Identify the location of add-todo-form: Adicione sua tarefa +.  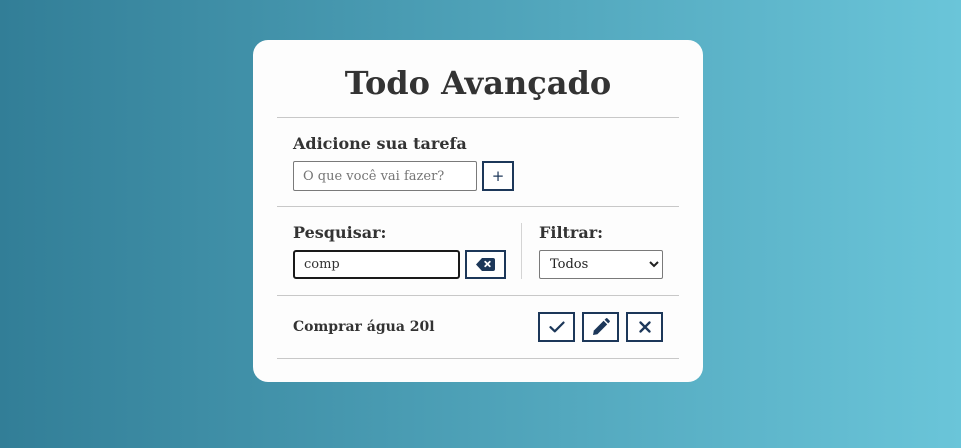
(478, 162).